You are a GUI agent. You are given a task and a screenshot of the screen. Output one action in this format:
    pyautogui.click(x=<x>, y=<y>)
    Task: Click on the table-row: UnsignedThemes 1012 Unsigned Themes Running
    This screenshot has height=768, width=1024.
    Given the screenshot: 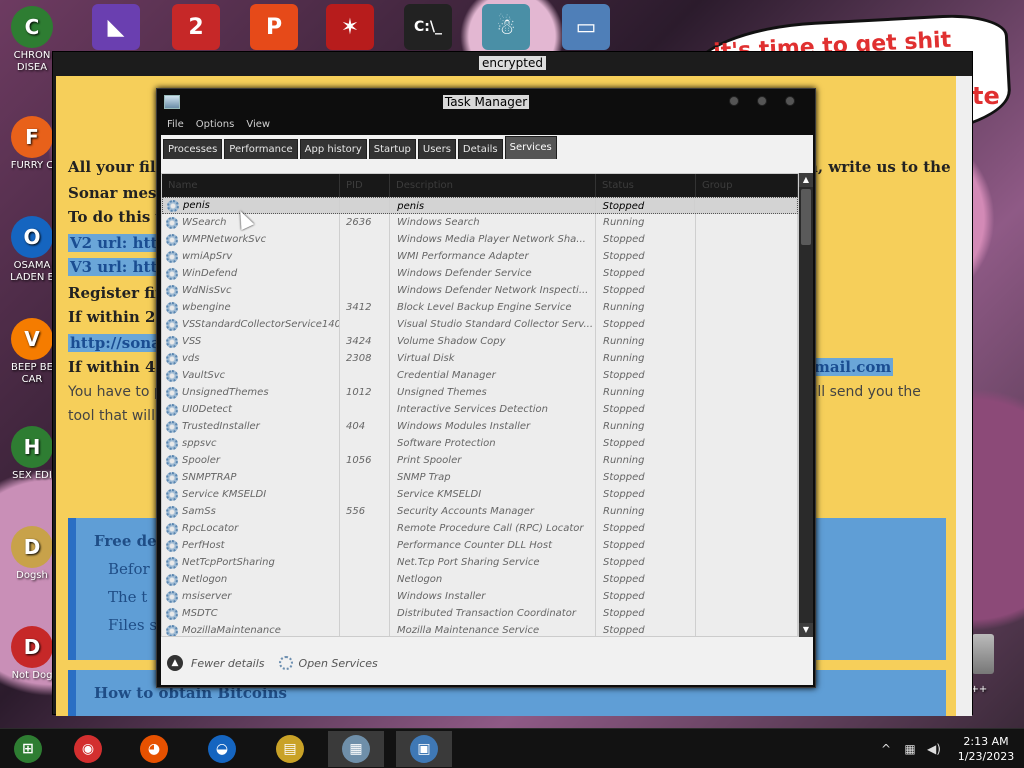 What is the action you would take?
    pyautogui.click(x=480, y=392)
    